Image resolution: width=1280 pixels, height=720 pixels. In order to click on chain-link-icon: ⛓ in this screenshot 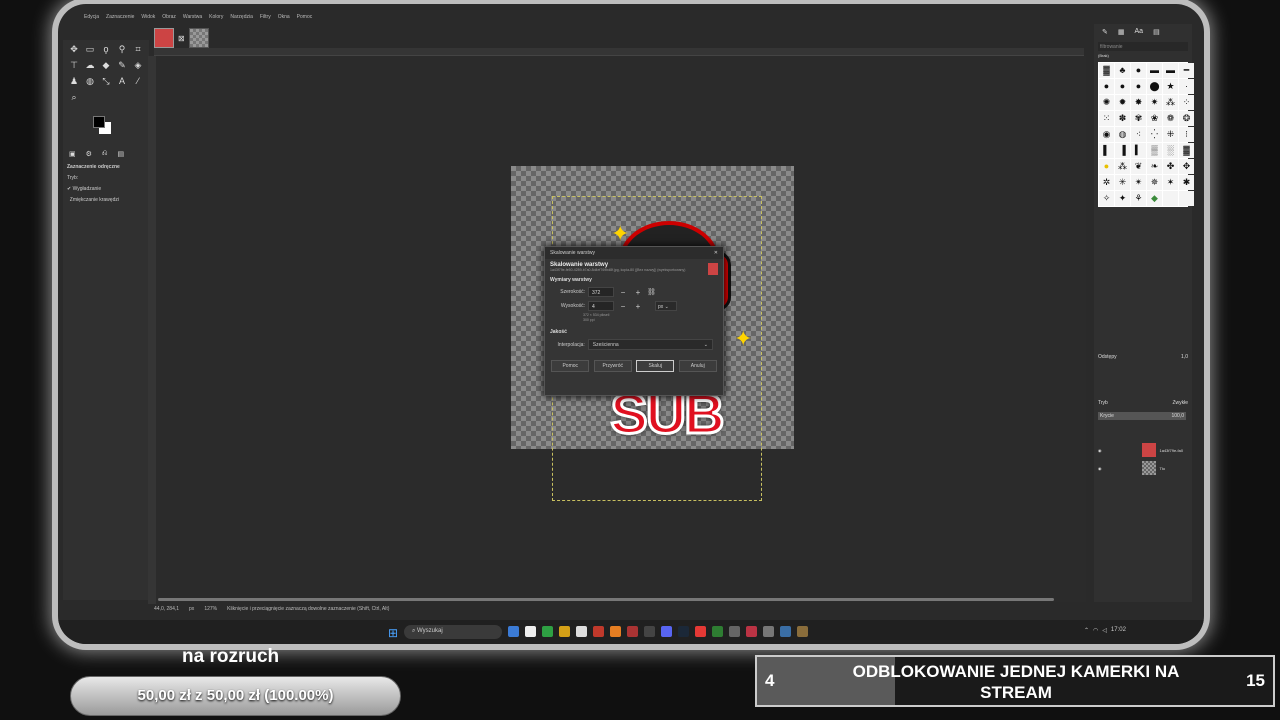, I will do `click(651, 292)`.